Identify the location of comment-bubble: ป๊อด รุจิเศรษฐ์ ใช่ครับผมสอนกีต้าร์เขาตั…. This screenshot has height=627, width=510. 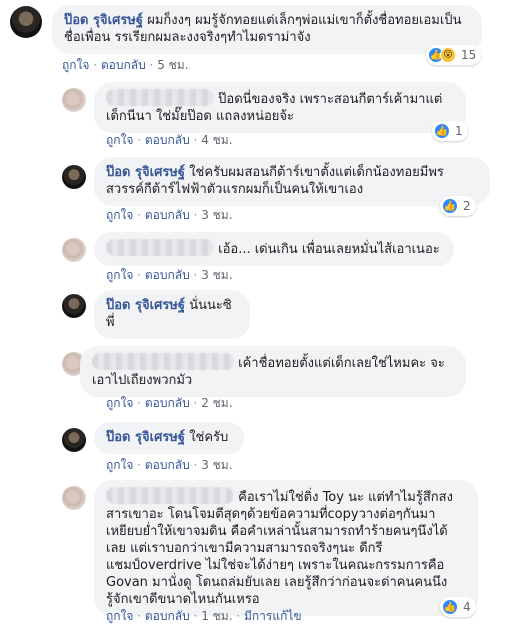
(292, 181).